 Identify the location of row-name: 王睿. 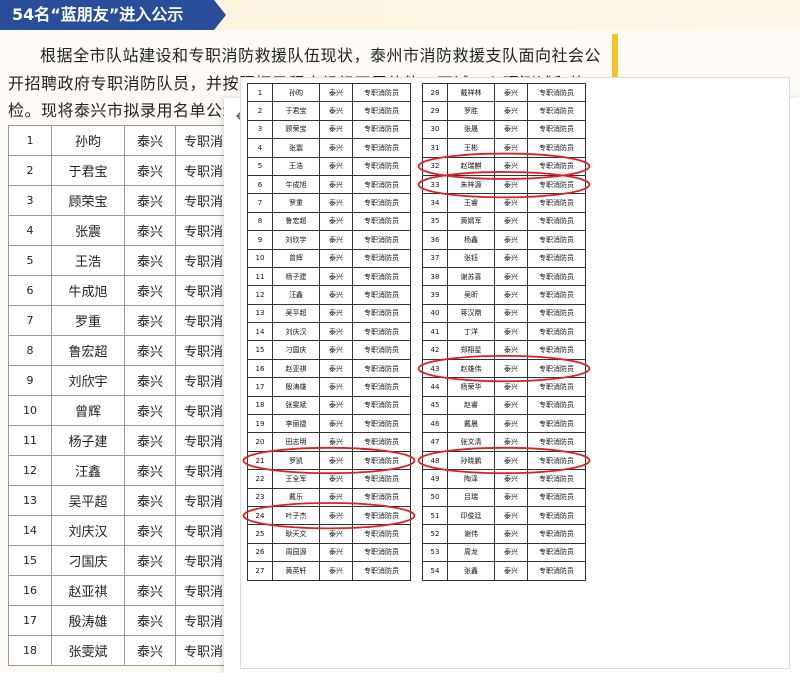
(471, 203).